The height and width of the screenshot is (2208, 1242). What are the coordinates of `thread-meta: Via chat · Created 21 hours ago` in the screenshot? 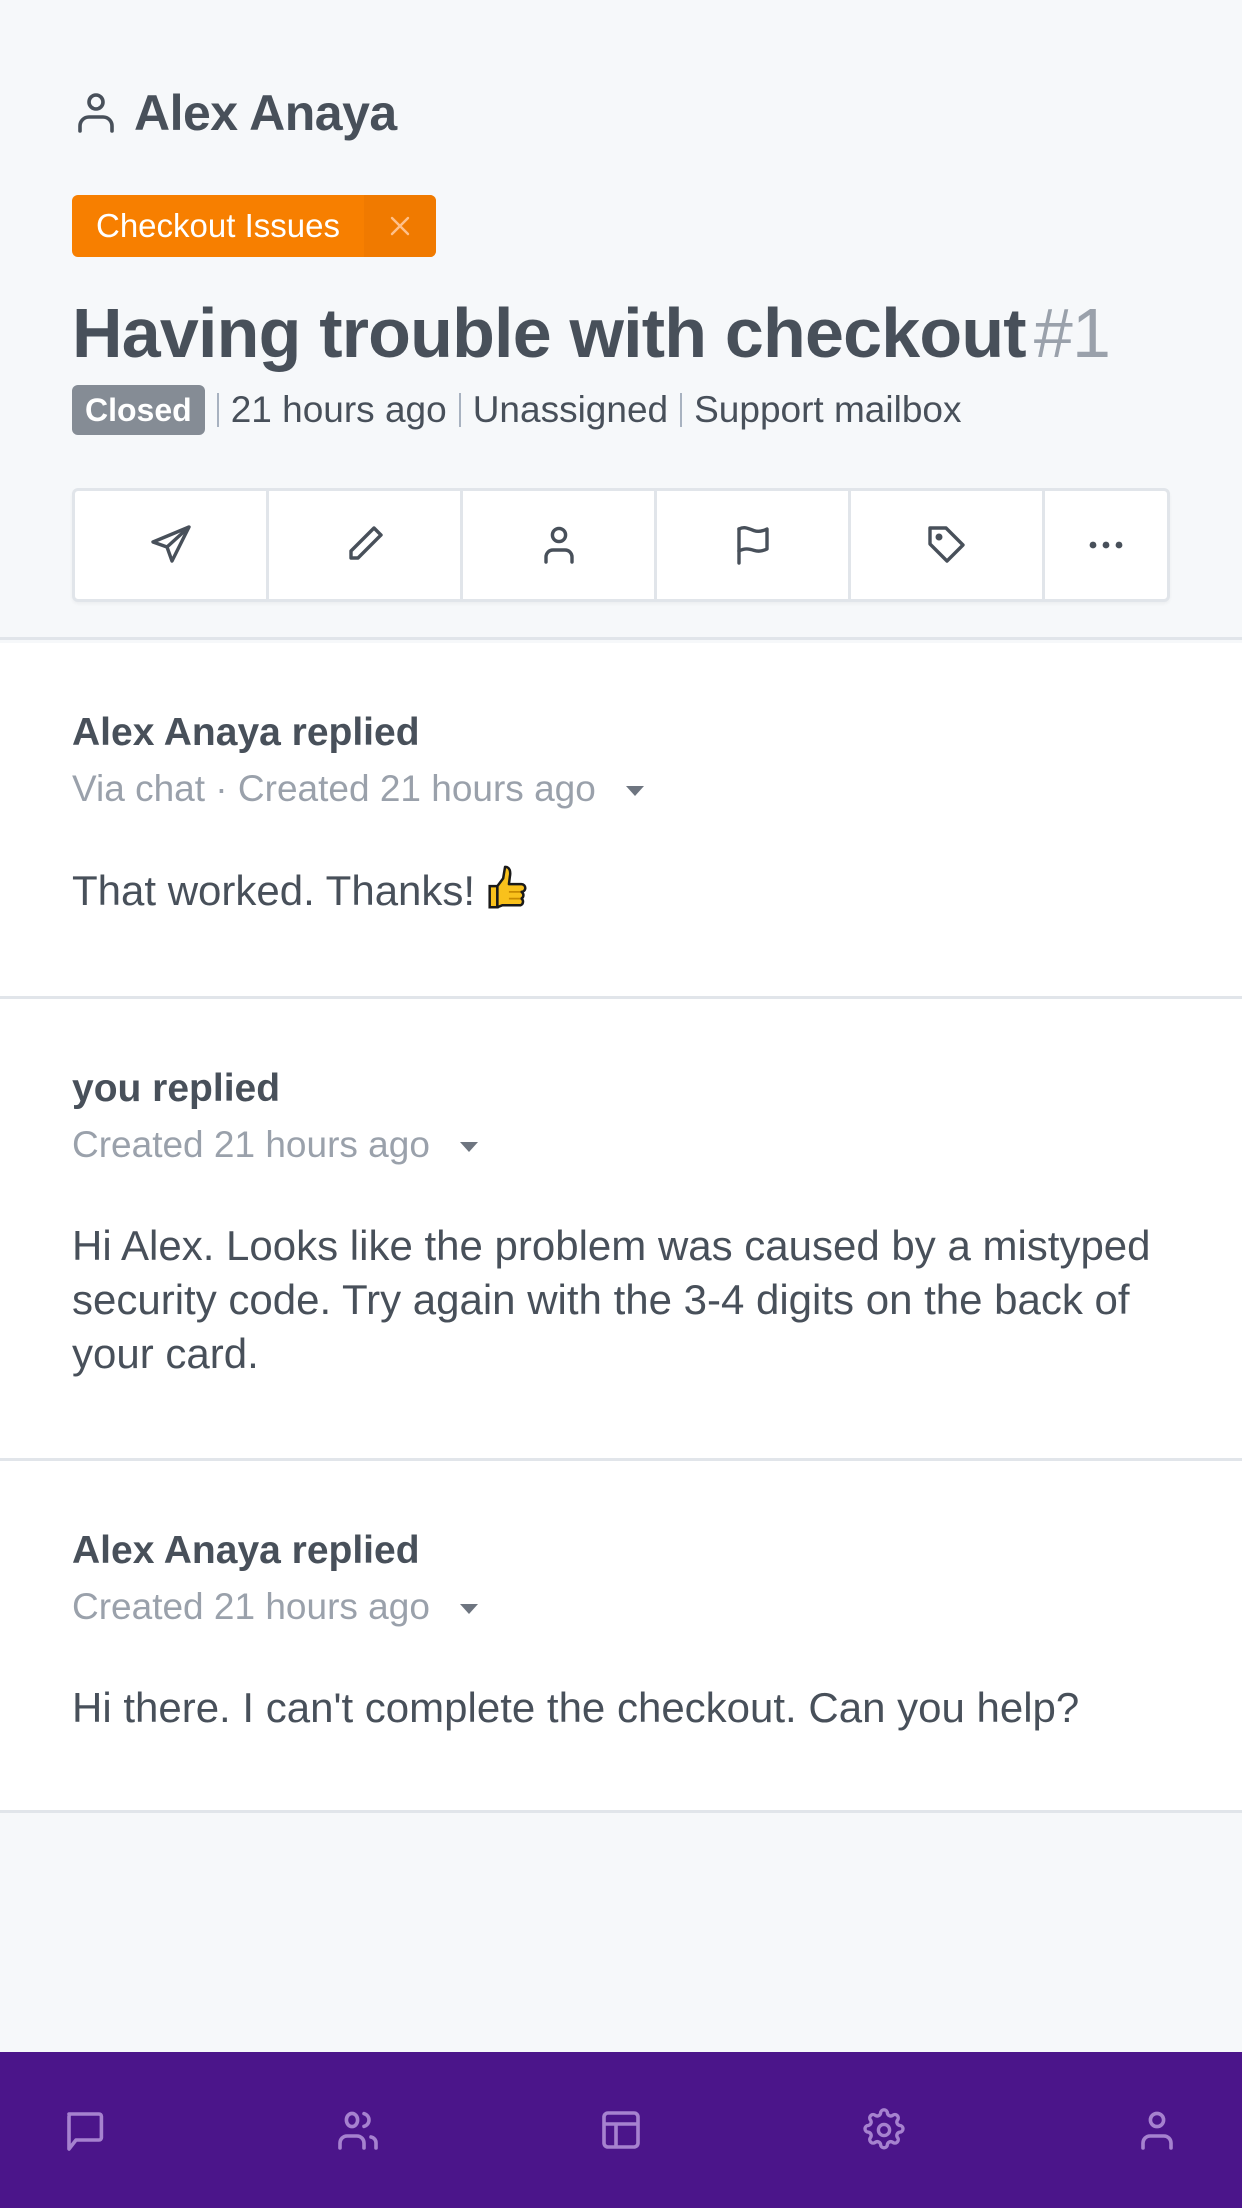 It's located at (621, 789).